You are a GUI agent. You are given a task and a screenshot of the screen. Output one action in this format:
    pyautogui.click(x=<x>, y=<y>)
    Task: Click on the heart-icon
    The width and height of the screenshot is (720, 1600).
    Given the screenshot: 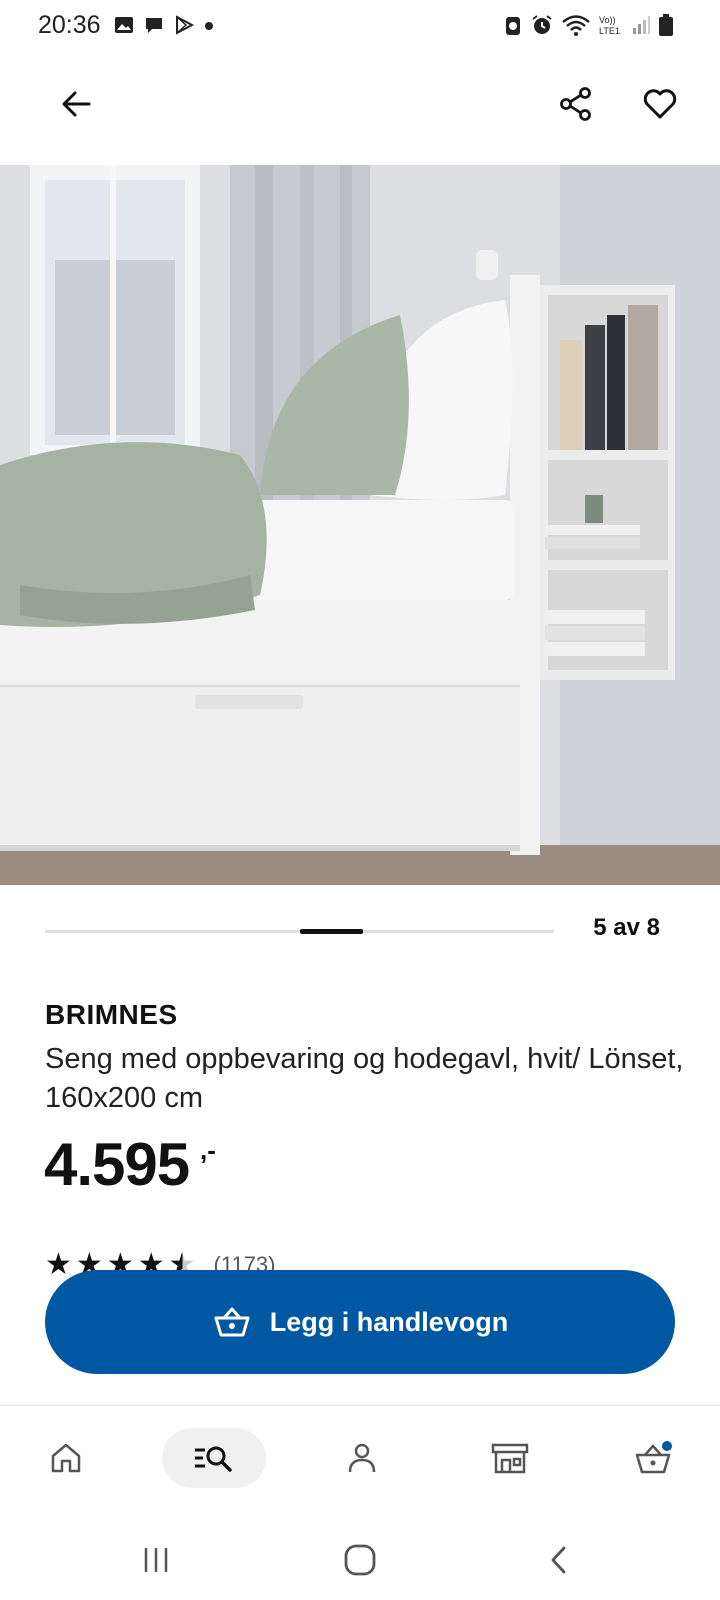 What is the action you would take?
    pyautogui.click(x=660, y=104)
    